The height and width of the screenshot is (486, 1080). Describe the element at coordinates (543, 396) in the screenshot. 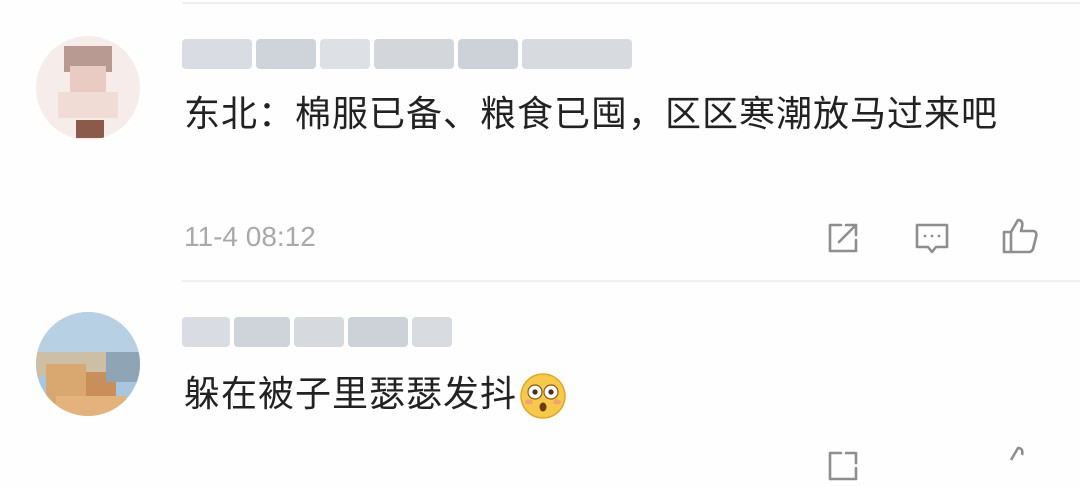

I see `flushed-face-emoji` at that location.